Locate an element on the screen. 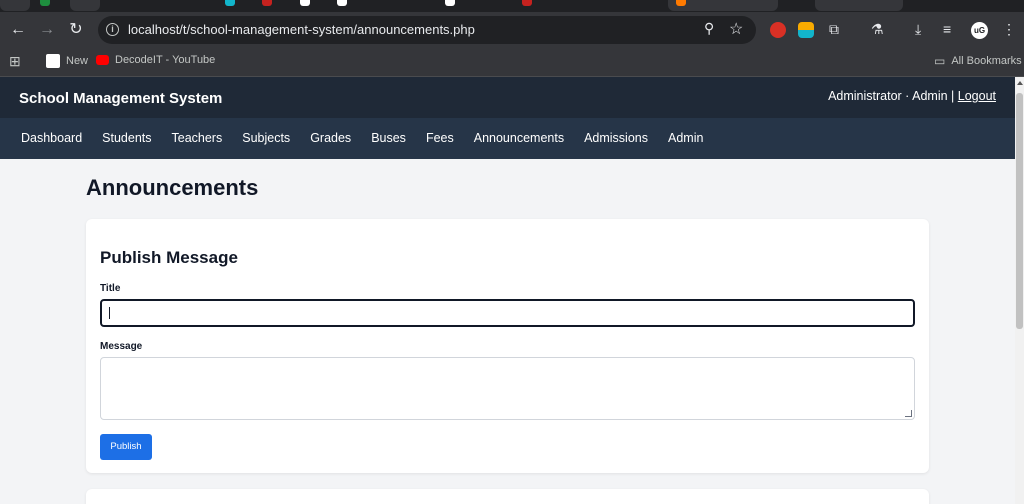 This screenshot has height=504, width=1024. nav-teachers: Teachers is located at coordinates (197, 138).